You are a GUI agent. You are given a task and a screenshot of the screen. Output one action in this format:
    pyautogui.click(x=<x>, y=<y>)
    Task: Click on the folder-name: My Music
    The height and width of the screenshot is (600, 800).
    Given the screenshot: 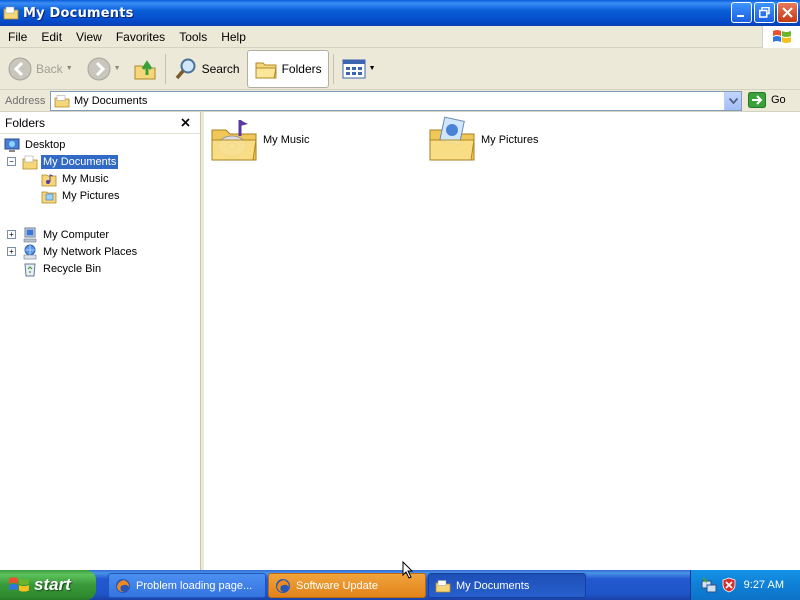 What is the action you would take?
    pyautogui.click(x=286, y=140)
    